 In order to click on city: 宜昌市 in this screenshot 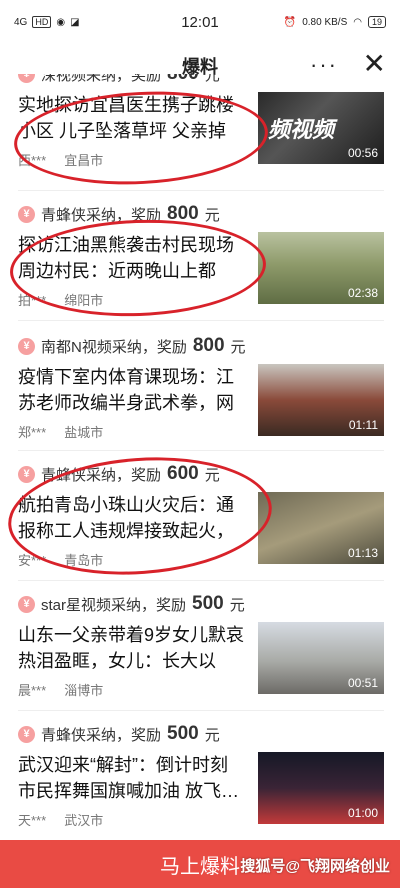, I will do `click(84, 160)`.